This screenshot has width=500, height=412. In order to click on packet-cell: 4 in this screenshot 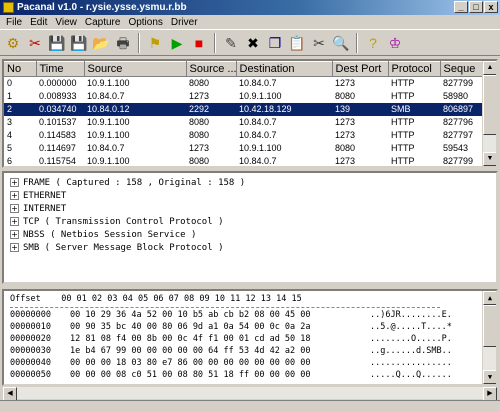, I will do `click(10, 135)`.